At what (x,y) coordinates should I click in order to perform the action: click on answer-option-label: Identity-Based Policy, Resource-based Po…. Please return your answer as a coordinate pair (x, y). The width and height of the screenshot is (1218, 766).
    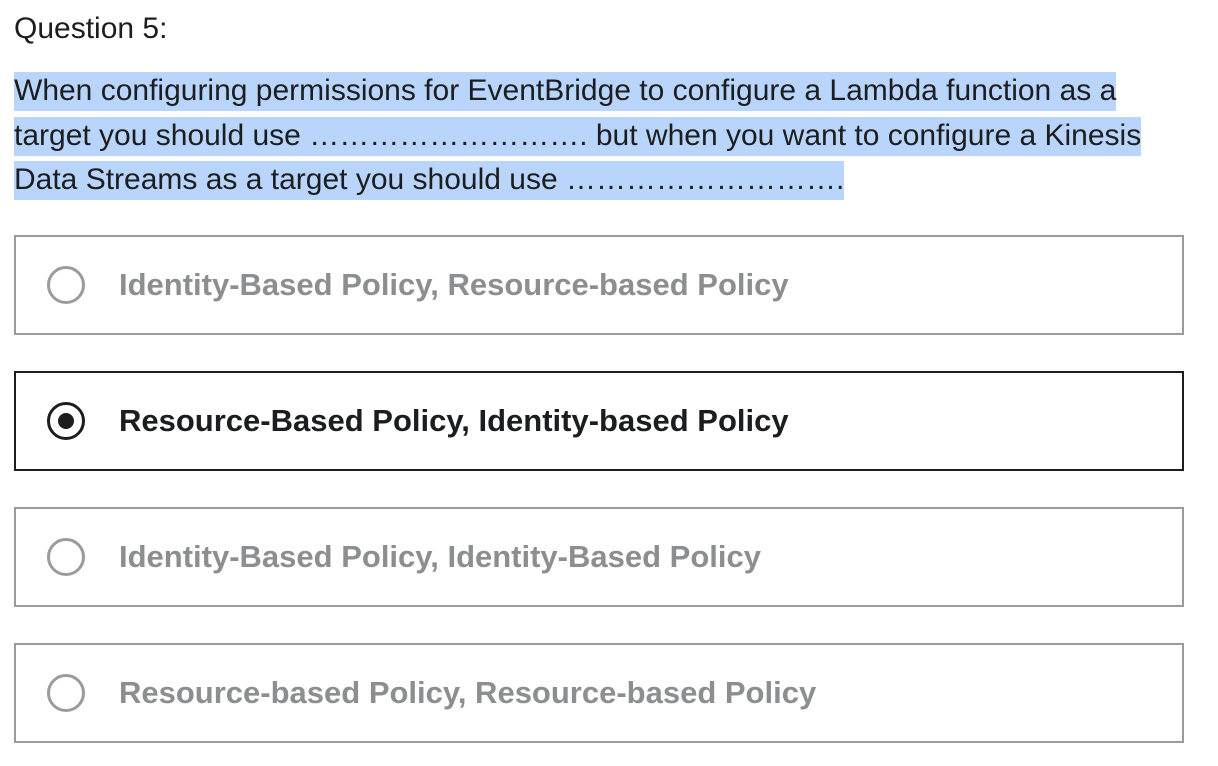
    Looking at the image, I should click on (454, 284).